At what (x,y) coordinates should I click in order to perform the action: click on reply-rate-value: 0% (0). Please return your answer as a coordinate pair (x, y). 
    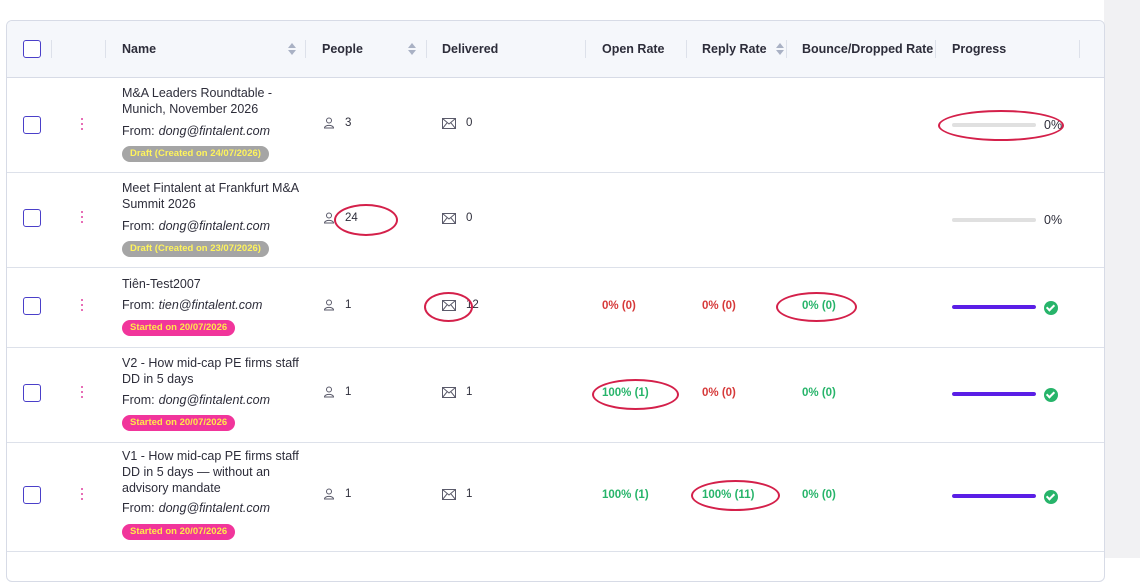
    Looking at the image, I should click on (719, 393).